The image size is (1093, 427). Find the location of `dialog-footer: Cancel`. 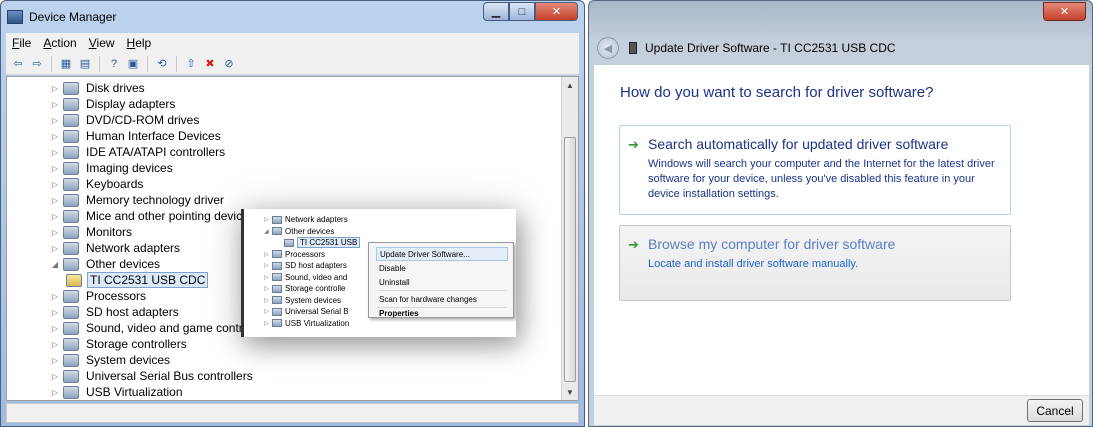

dialog-footer: Cancel is located at coordinates (841, 410).